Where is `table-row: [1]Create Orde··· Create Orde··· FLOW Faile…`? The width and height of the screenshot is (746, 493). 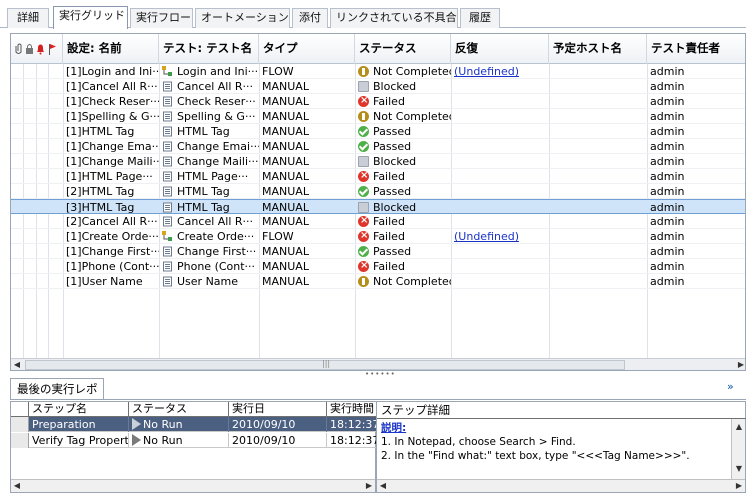 table-row: [1]Create Orde··· Create Orde··· FLOW Faile… is located at coordinates (378, 236).